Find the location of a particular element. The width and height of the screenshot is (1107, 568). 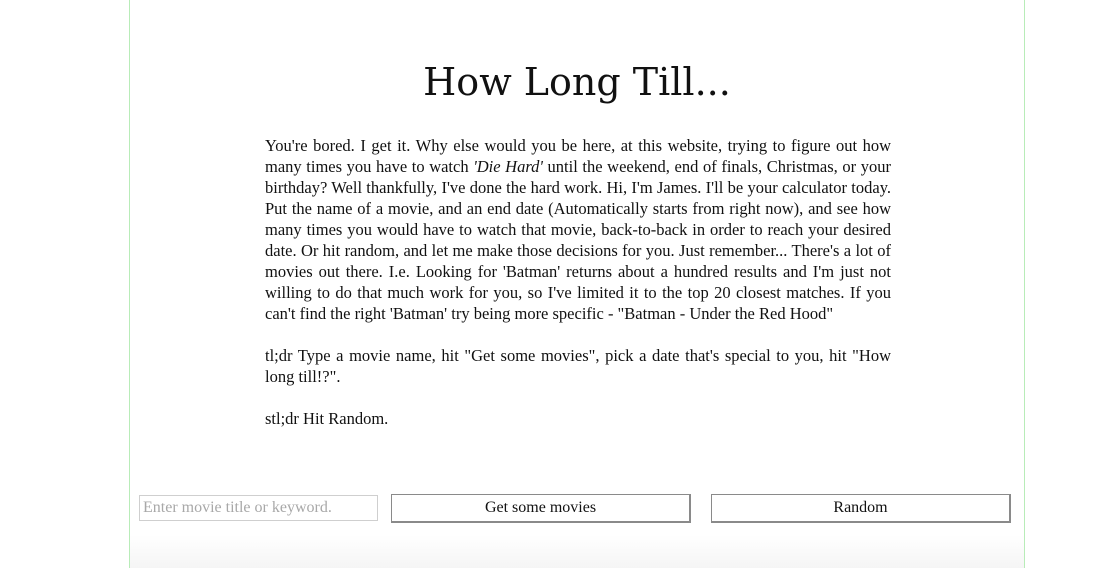

controls-row: Get some movies Random is located at coordinates (577, 509).